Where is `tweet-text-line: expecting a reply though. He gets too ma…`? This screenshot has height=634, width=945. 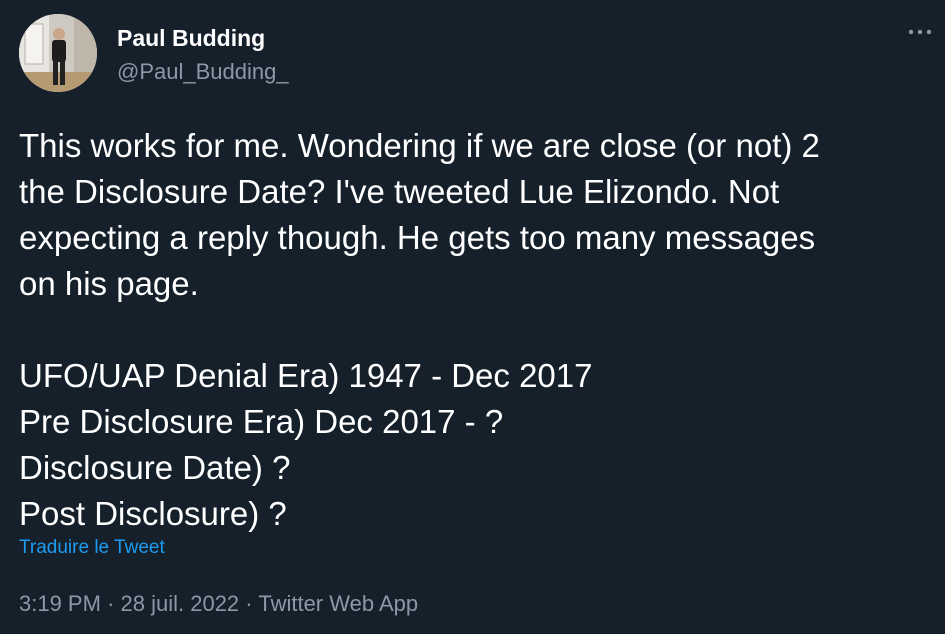 tweet-text-line: expecting a reply though. He gets too ma… is located at coordinates (417, 237).